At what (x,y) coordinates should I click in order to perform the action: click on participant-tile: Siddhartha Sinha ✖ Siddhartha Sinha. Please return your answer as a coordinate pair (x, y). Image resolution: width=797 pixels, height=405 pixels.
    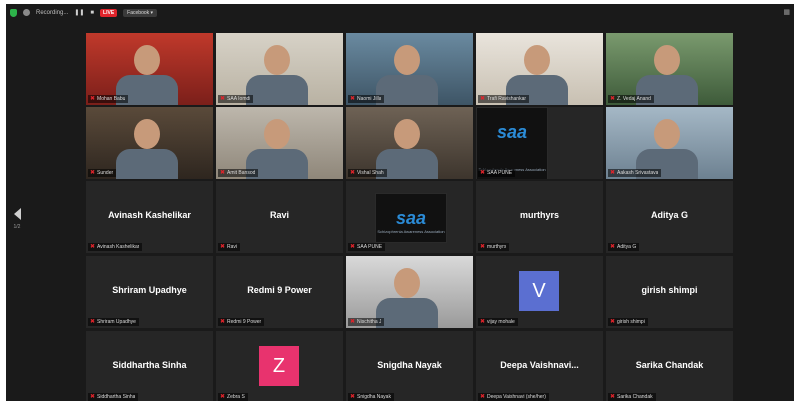
    Looking at the image, I should click on (149, 366).